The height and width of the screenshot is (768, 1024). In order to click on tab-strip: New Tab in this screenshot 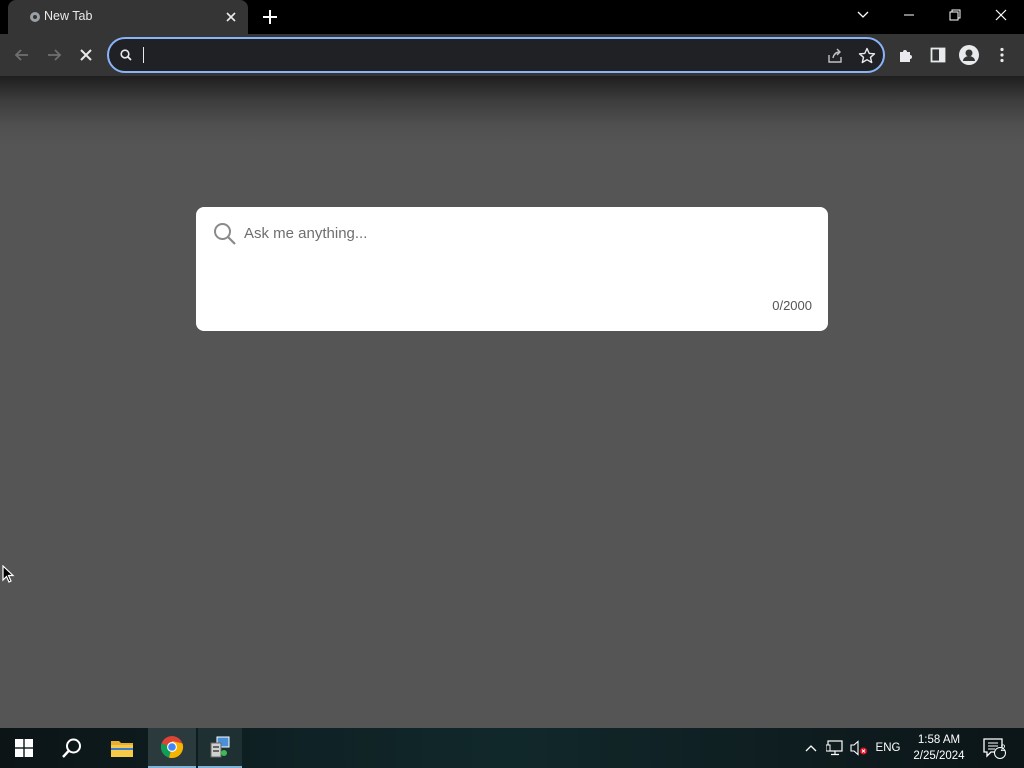, I will do `click(512, 17)`.